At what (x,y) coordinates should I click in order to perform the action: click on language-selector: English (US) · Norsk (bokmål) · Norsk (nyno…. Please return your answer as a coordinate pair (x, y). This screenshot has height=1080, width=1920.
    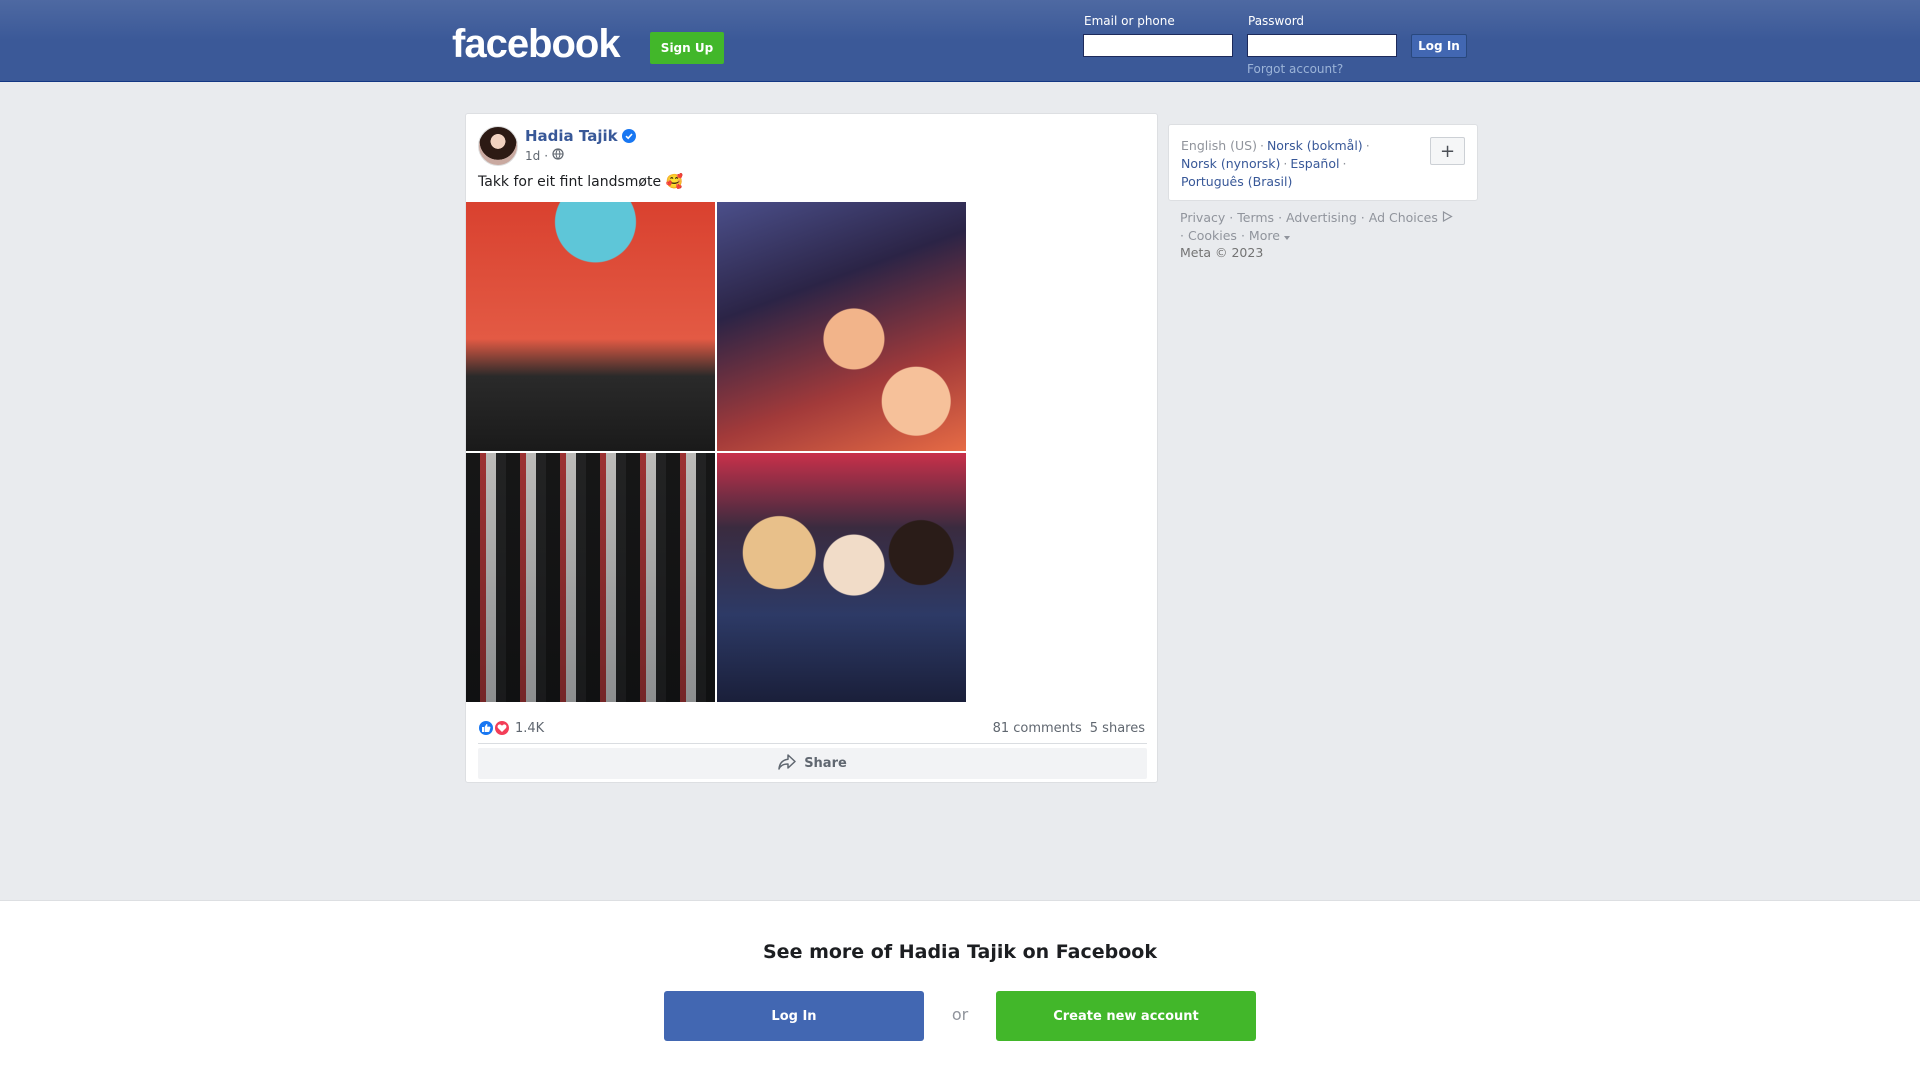
    Looking at the image, I should click on (1323, 162).